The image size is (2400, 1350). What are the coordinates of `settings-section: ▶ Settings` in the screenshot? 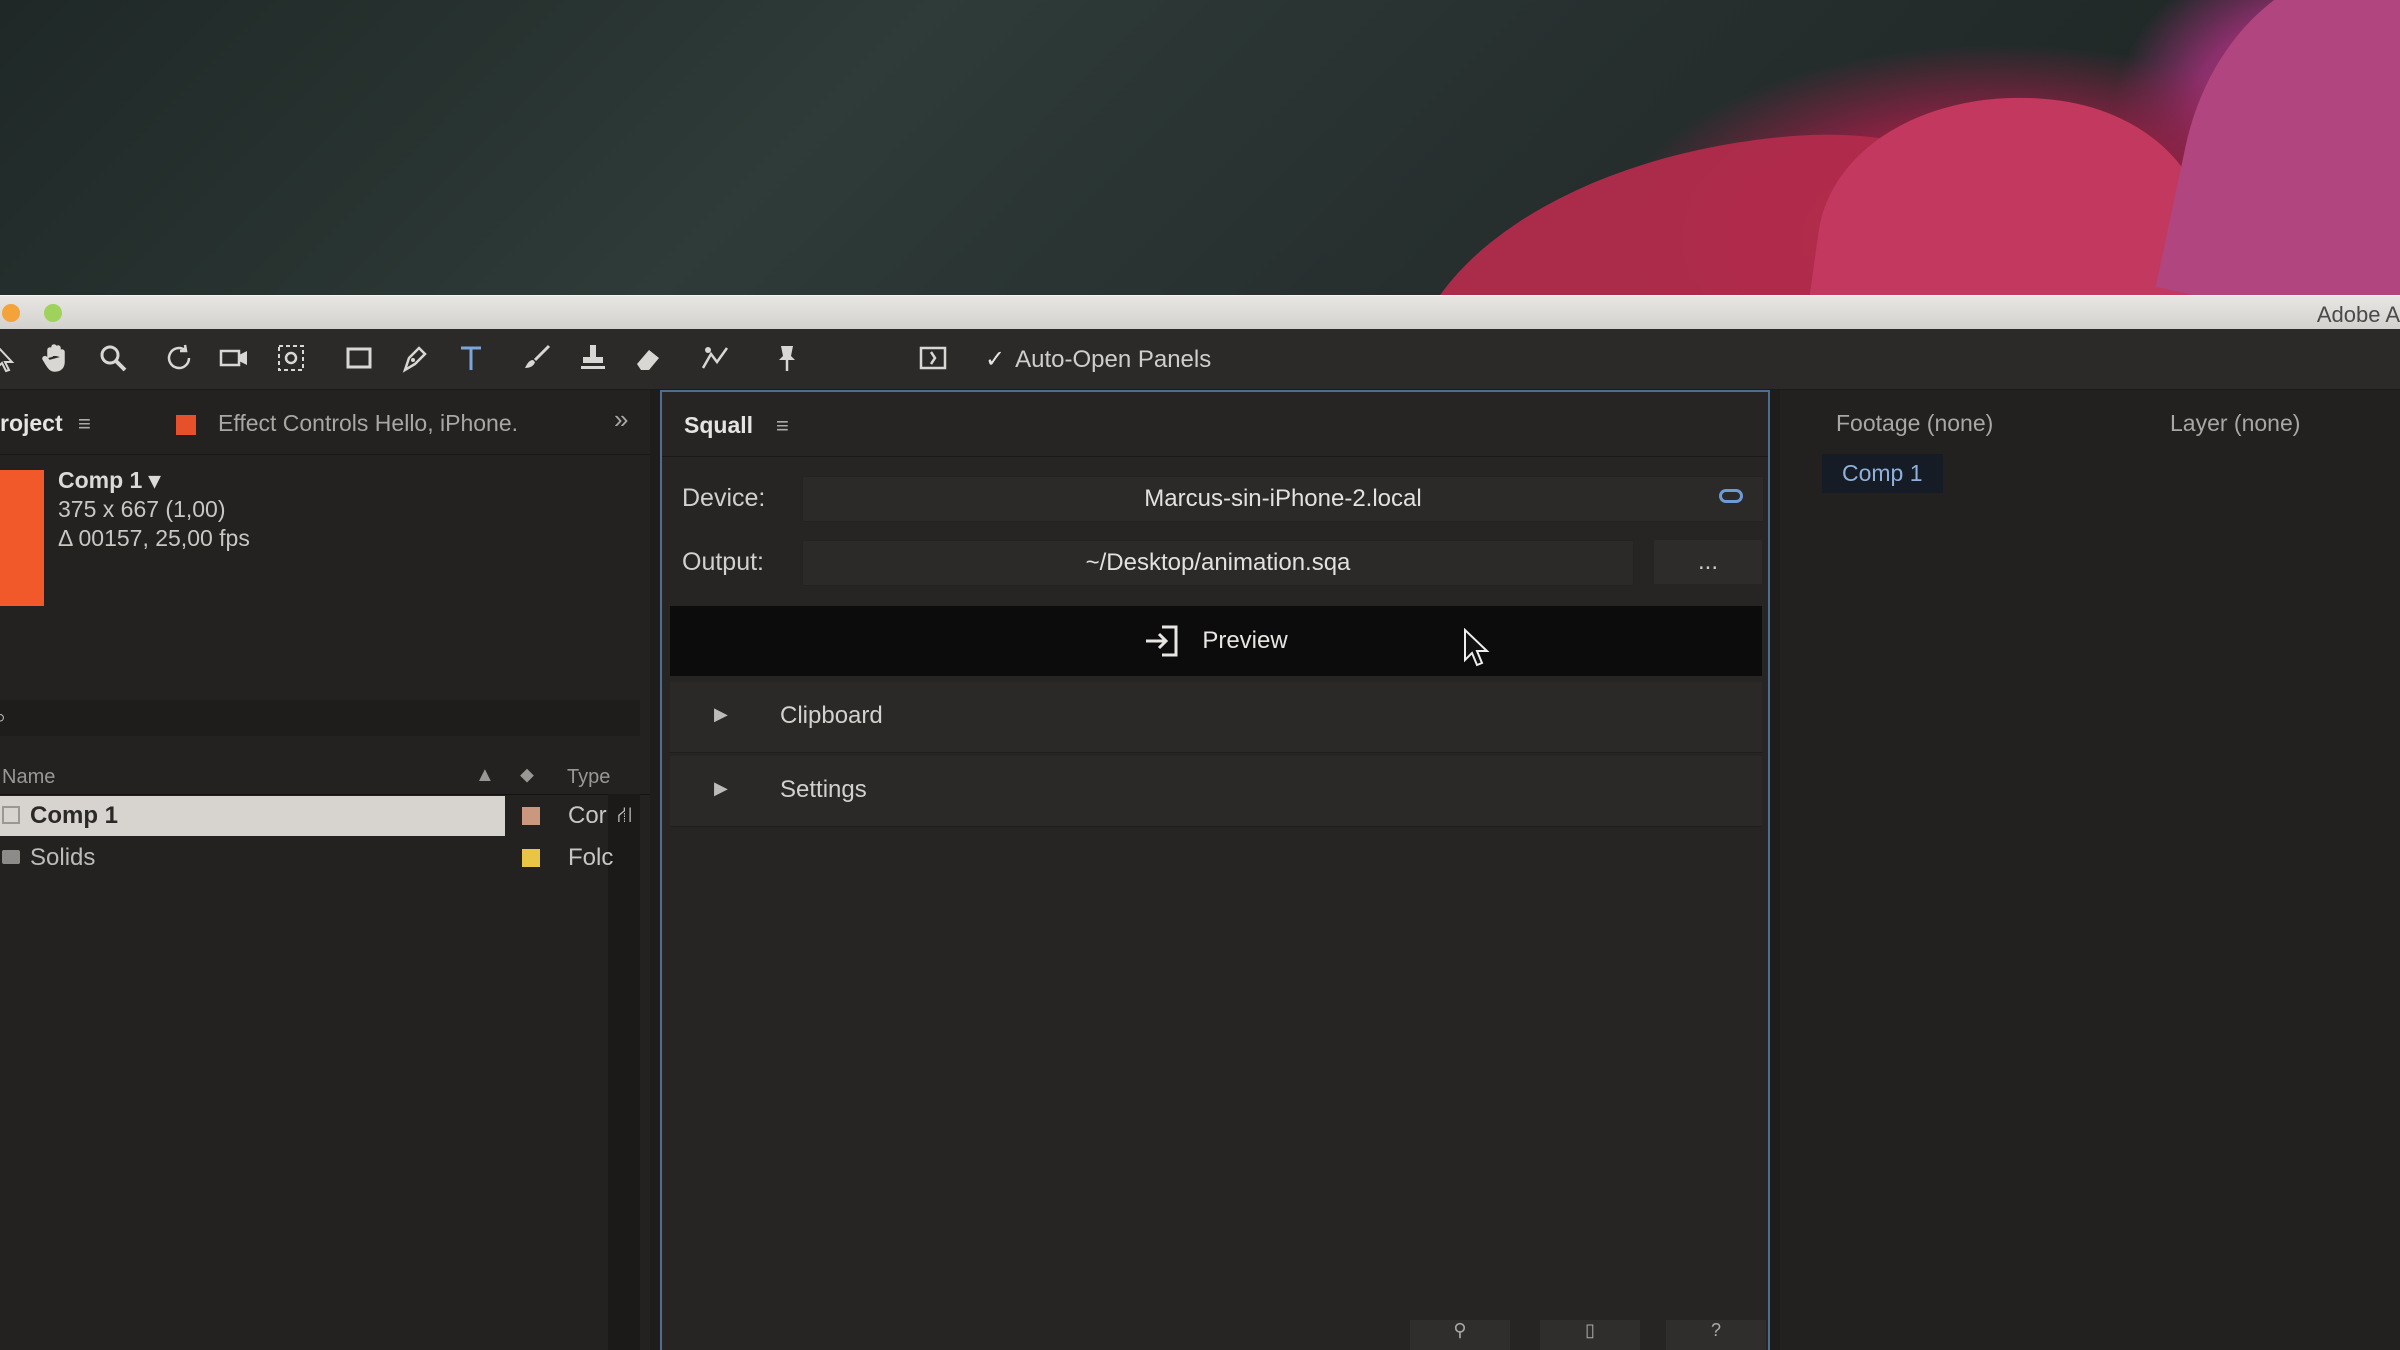 It's located at (1216, 791).